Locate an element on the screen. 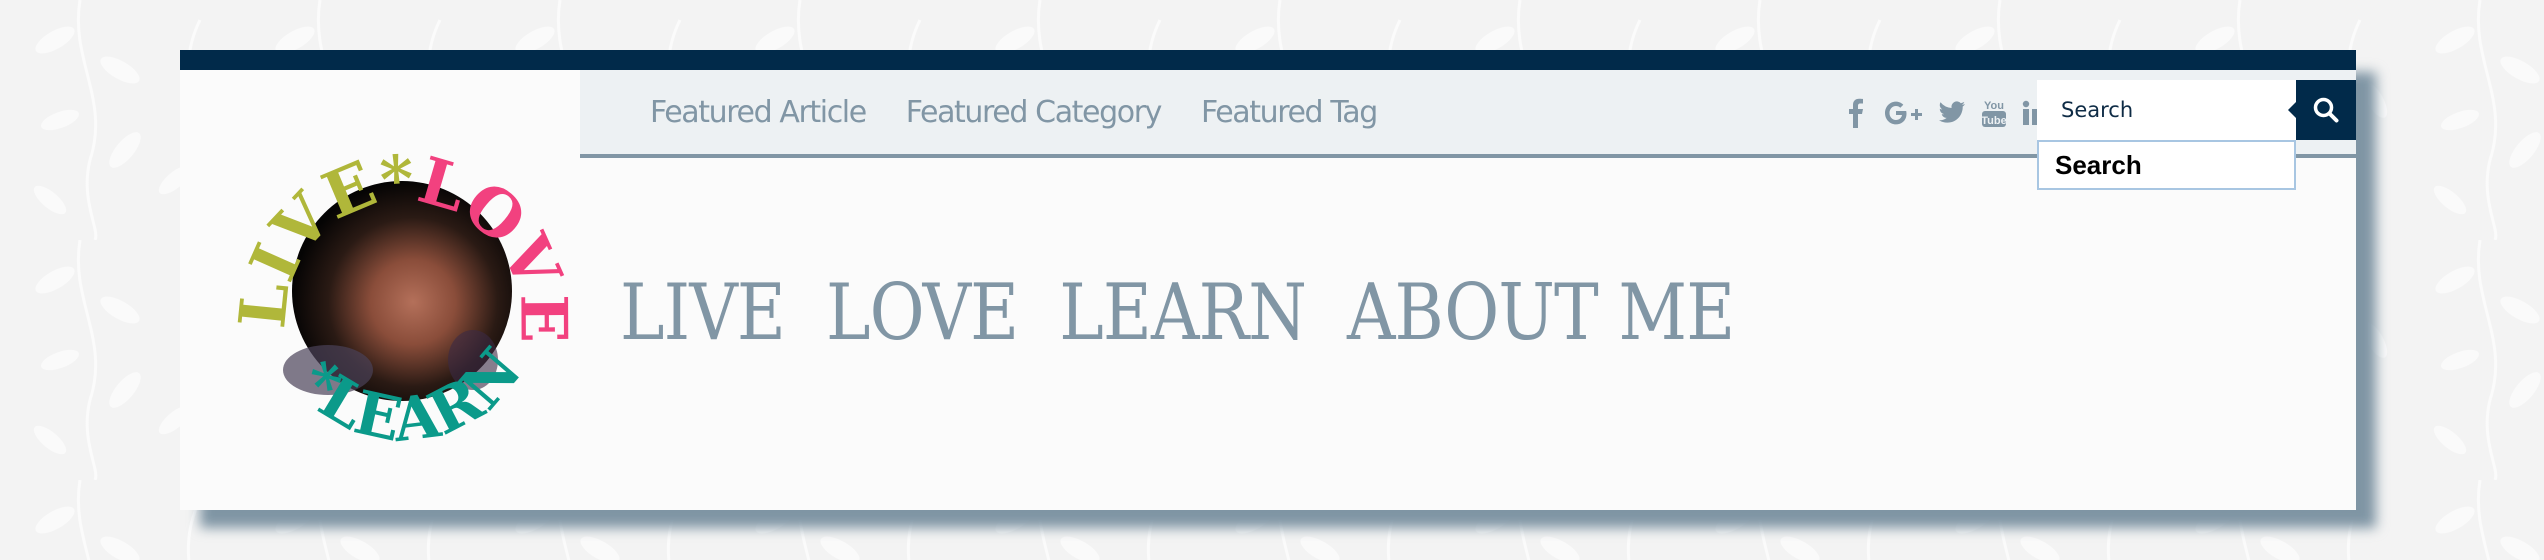 The width and height of the screenshot is (2544, 560). search-suggestion: Search is located at coordinates (2166, 165).